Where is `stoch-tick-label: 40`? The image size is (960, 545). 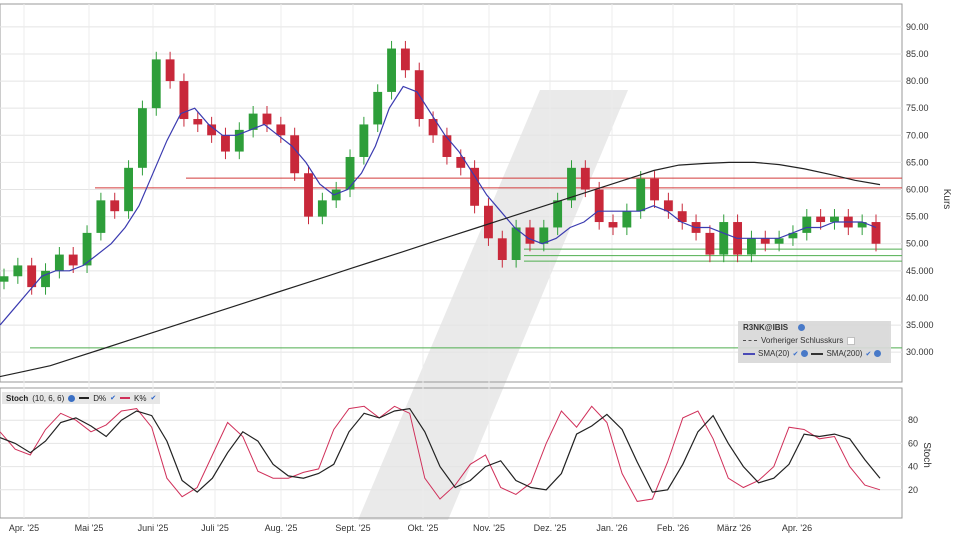 stoch-tick-label: 40 is located at coordinates (913, 467).